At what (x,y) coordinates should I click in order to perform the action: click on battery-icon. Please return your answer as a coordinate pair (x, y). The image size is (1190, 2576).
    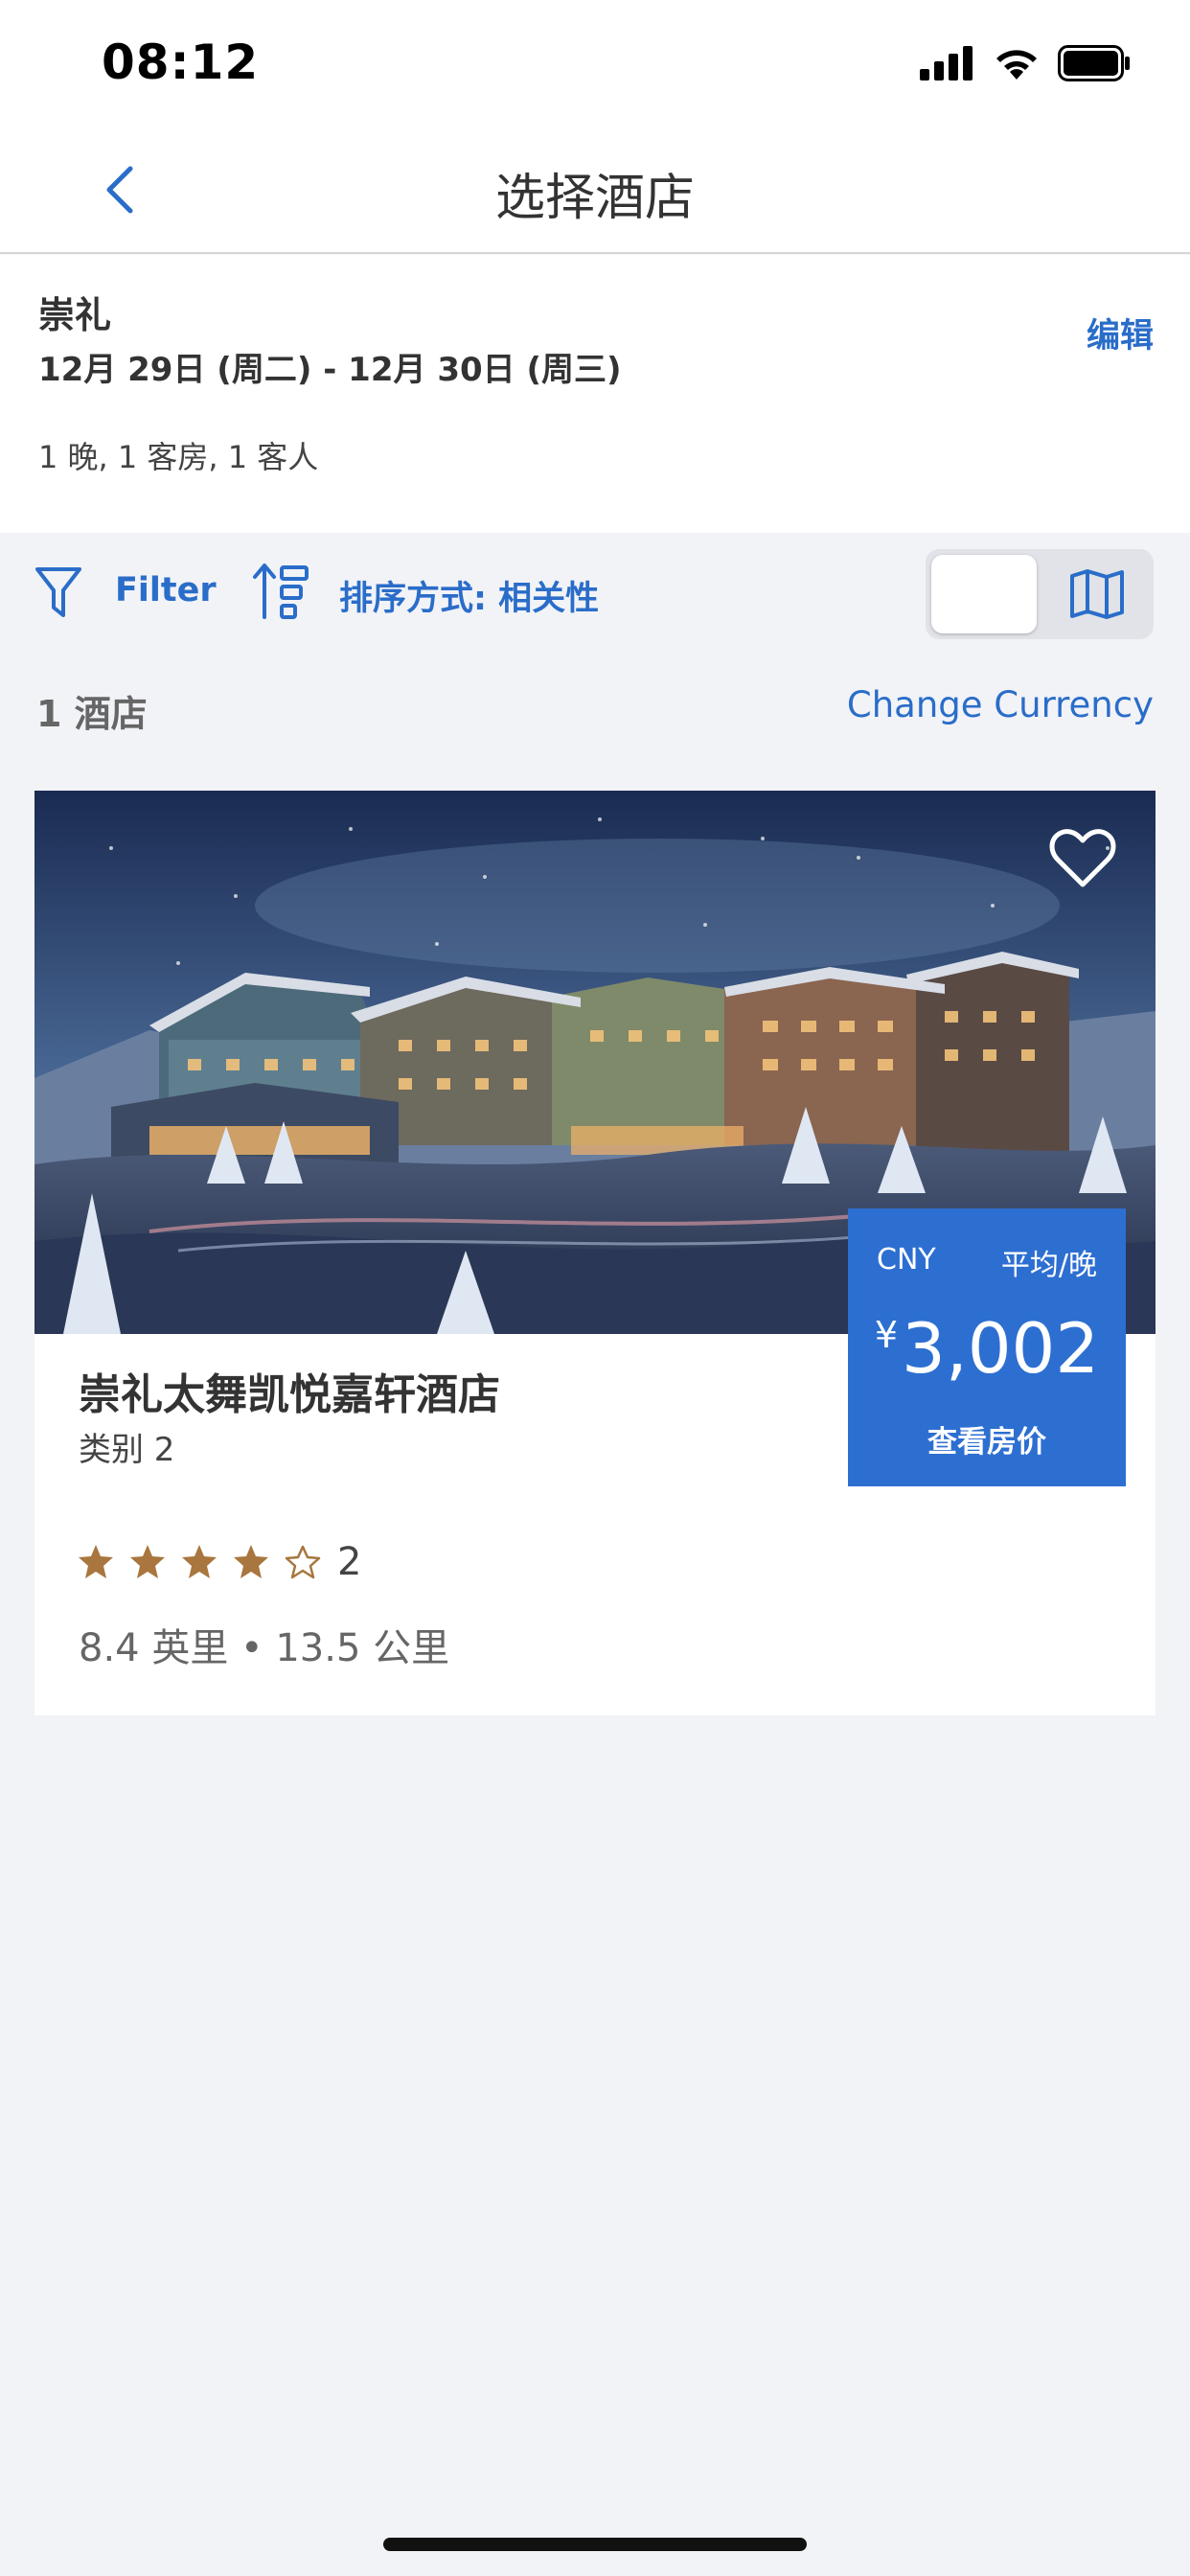
    Looking at the image, I should click on (1094, 63).